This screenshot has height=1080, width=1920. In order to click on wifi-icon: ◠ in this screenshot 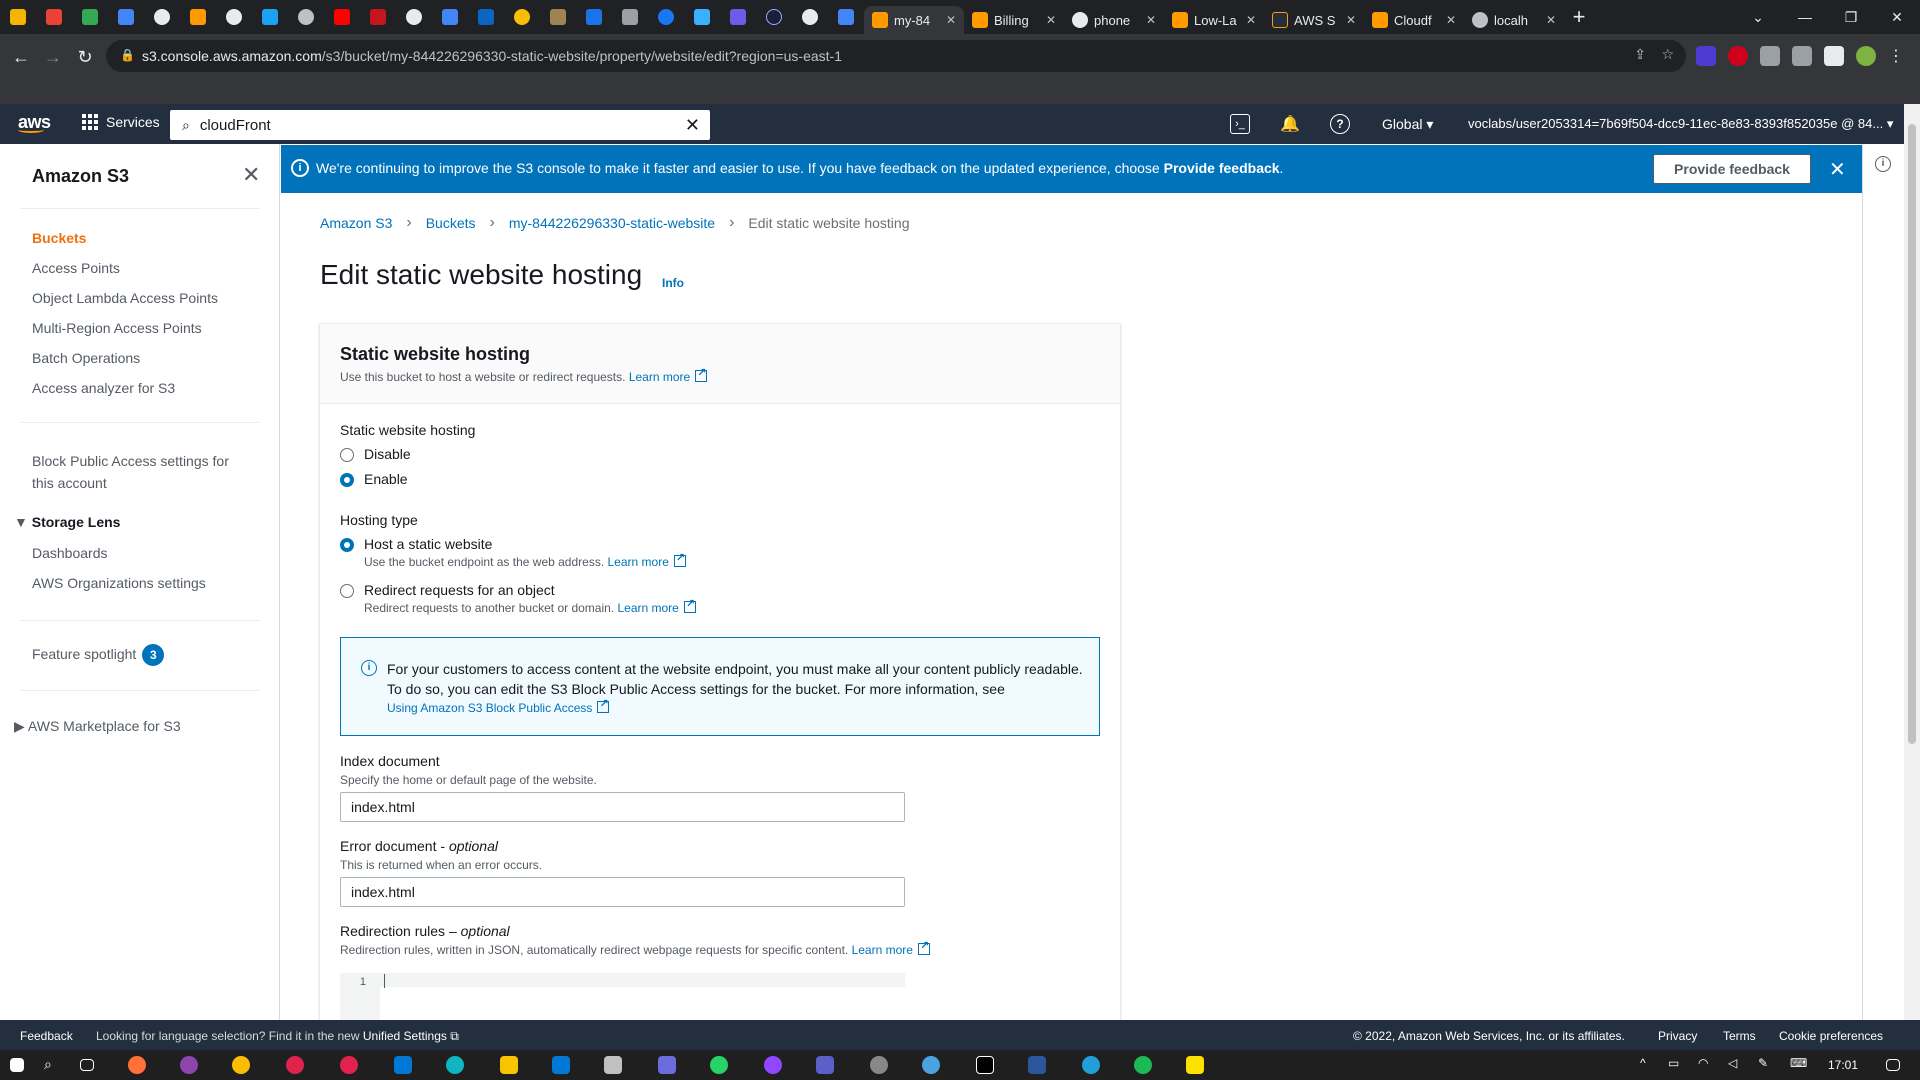, I will do `click(1707, 1065)`.